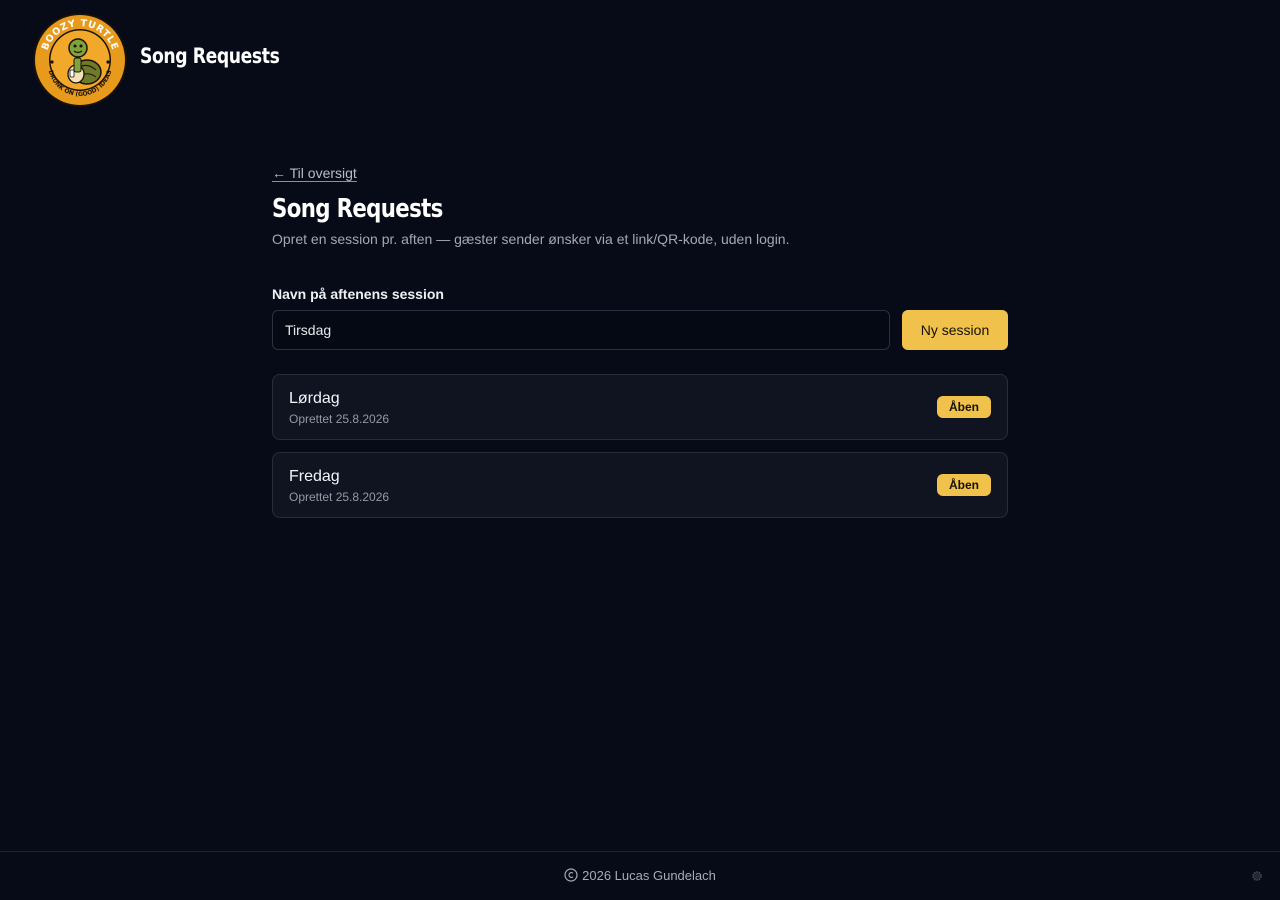 The height and width of the screenshot is (900, 1280). Describe the element at coordinates (640, 407) in the screenshot. I see `session-card-lordag: Lørdag Oprettet 25.8.2026 Åben` at that location.